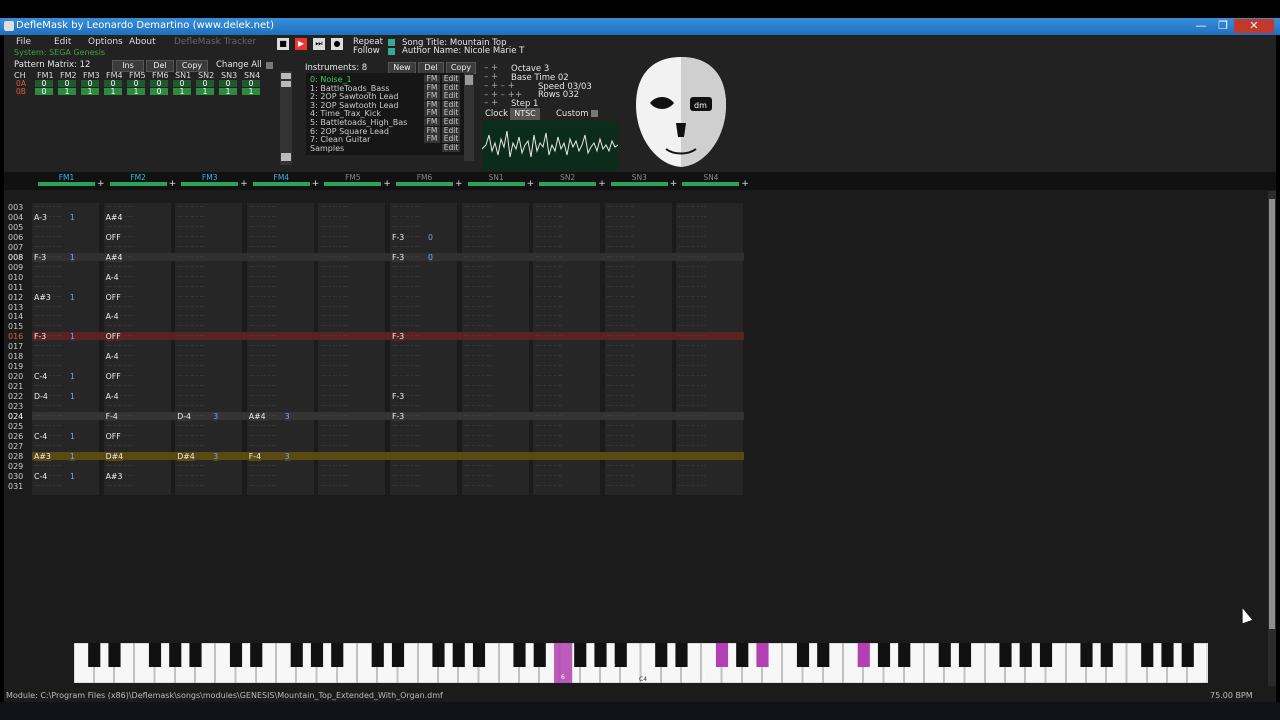 The image size is (1280, 720). I want to click on stop-button: ■, so click(283, 44).